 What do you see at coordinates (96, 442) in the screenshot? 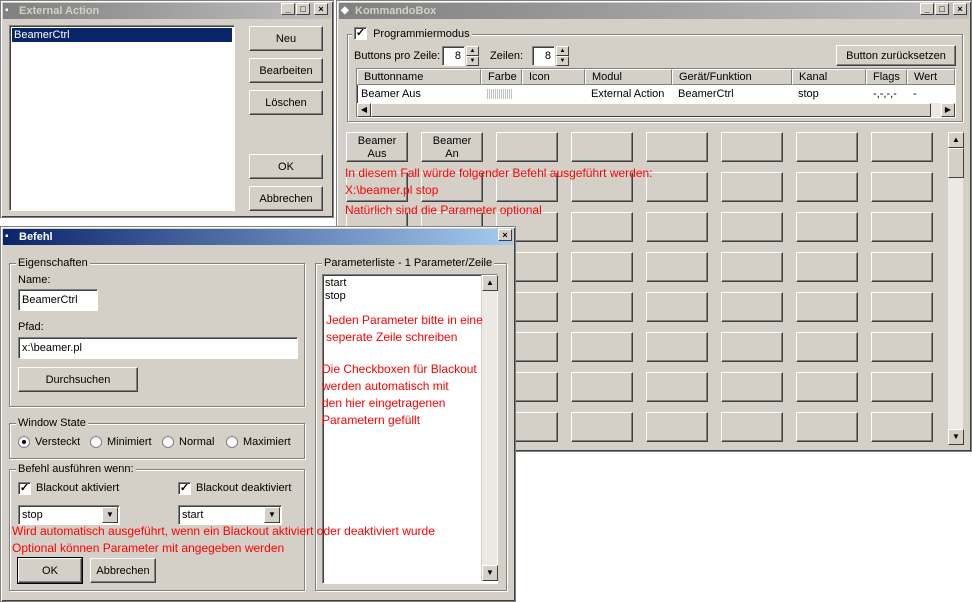
I see `radio-minimiert` at bounding box center [96, 442].